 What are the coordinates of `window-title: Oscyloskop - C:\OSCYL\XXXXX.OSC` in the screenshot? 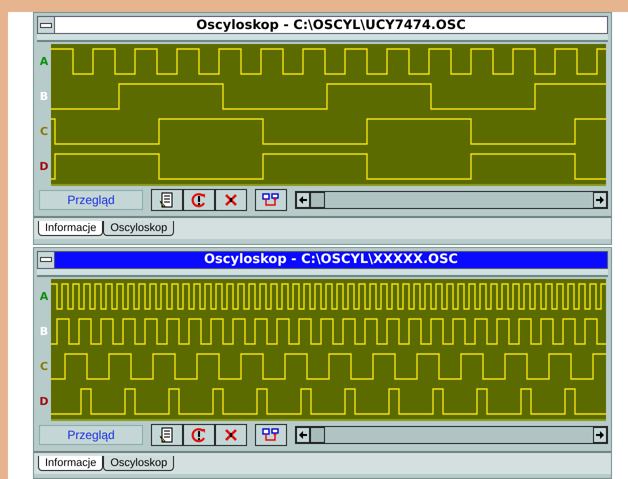 It's located at (331, 259).